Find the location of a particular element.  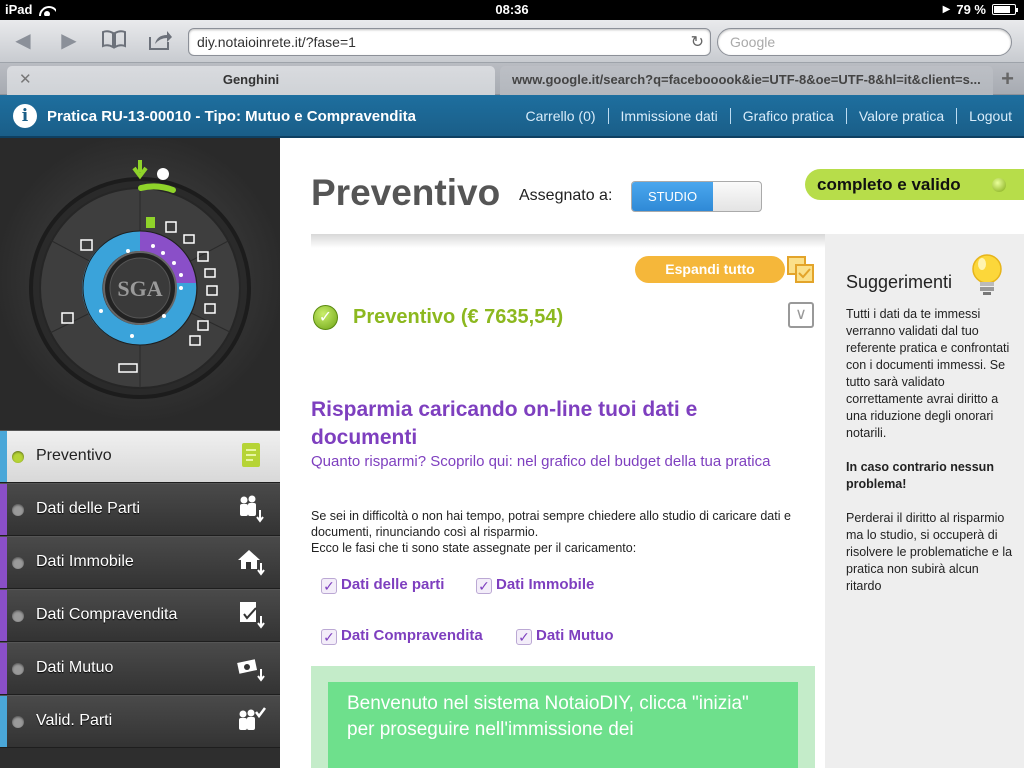

tab-title: Genghini is located at coordinates (251, 79).